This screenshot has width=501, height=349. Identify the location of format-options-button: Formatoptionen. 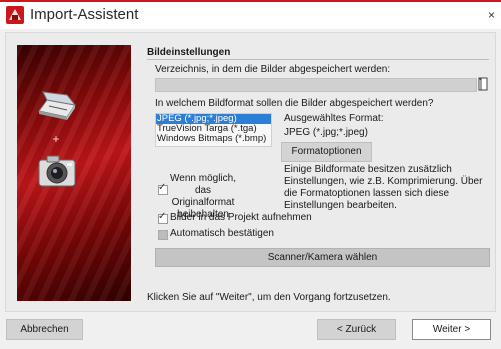
(326, 152).